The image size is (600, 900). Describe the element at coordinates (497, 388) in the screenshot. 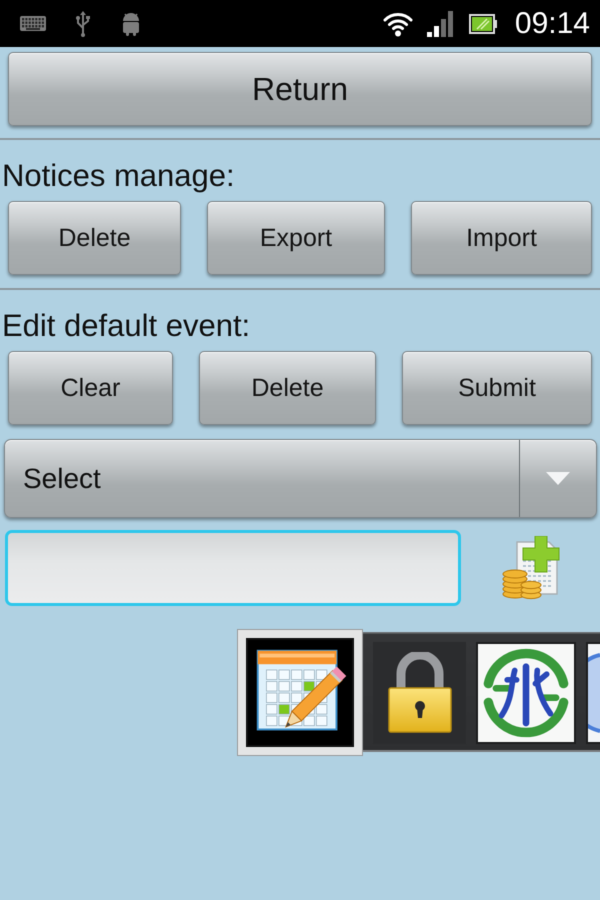

I see `action-button: Submit` at that location.